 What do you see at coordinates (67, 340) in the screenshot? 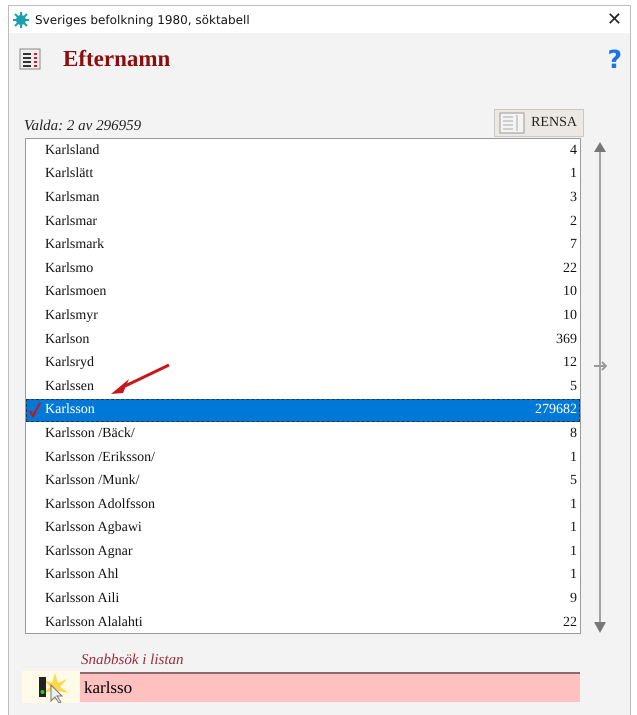
I see `surname: Karlson` at bounding box center [67, 340].